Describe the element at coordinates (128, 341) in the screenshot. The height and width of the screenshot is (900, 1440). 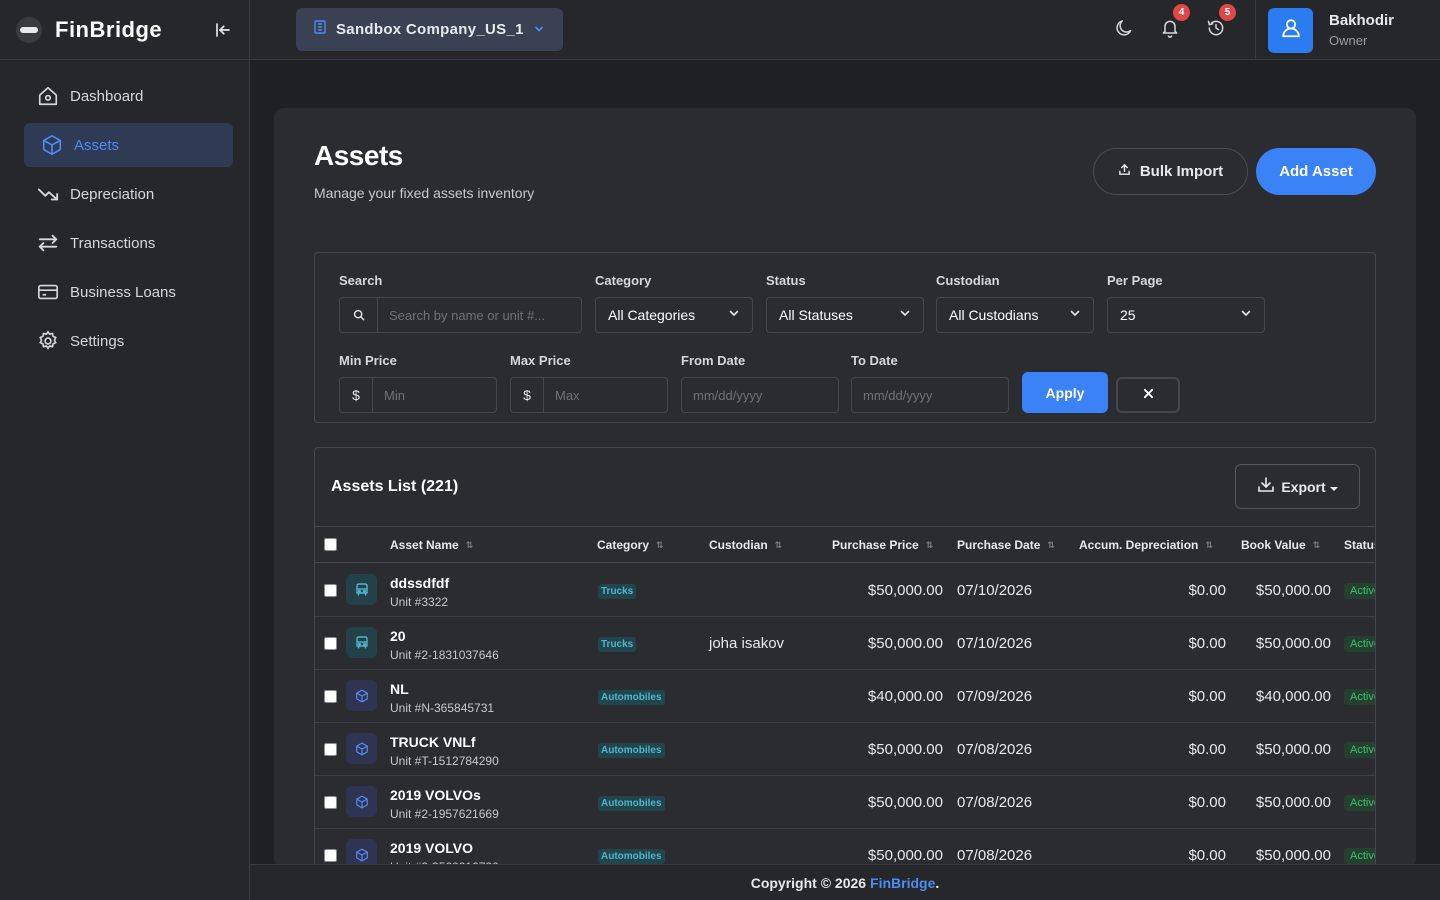
I see `sidebar-item-settings: Settings` at that location.